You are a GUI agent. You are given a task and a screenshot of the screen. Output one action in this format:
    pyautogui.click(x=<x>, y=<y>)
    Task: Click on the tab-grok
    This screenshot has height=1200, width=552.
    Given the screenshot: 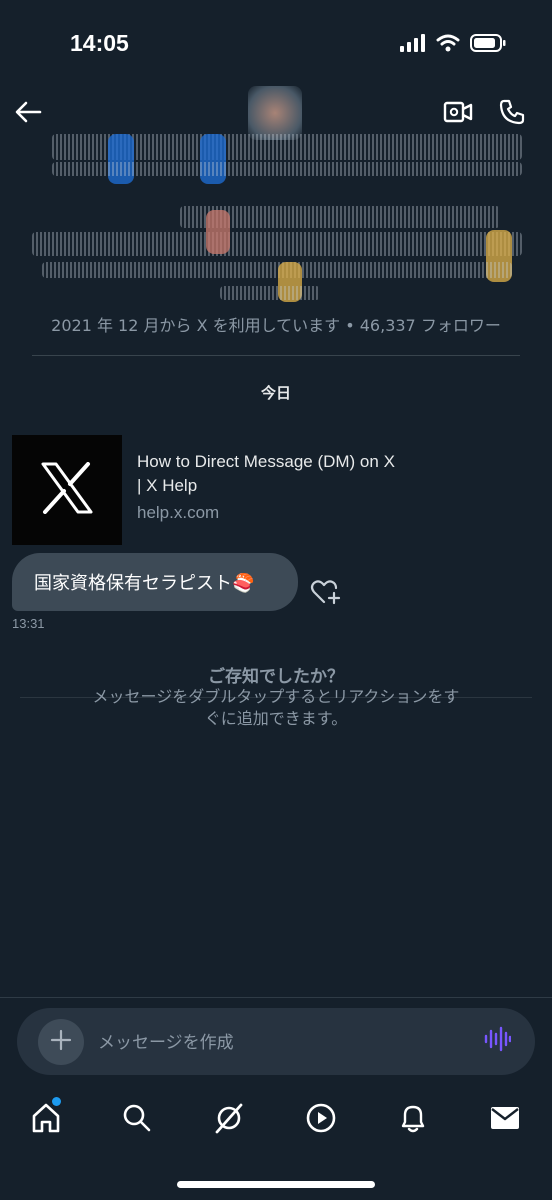 What is the action you would take?
    pyautogui.click(x=229, y=1120)
    